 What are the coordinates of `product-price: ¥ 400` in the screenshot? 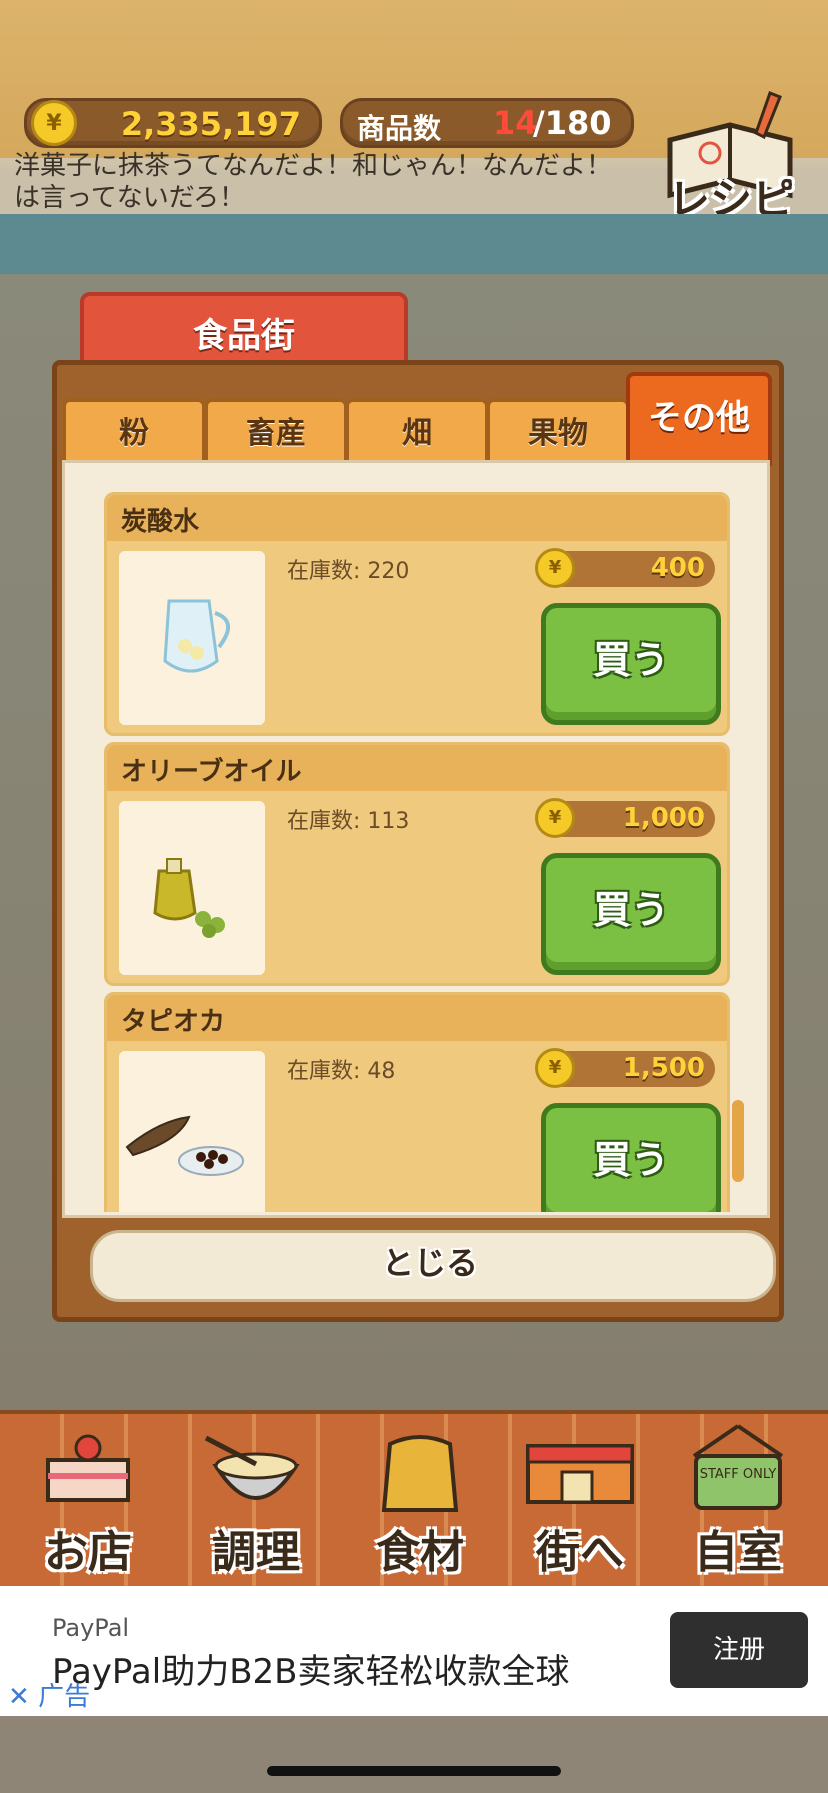 It's located at (625, 568).